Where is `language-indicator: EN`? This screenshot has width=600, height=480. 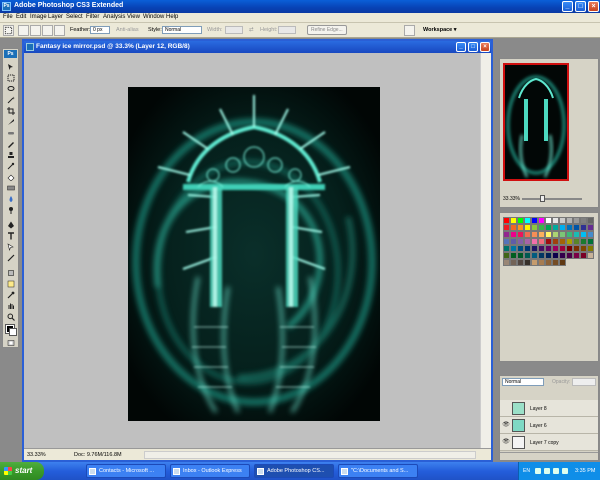
language-indicator: EN is located at coordinates (526, 471).